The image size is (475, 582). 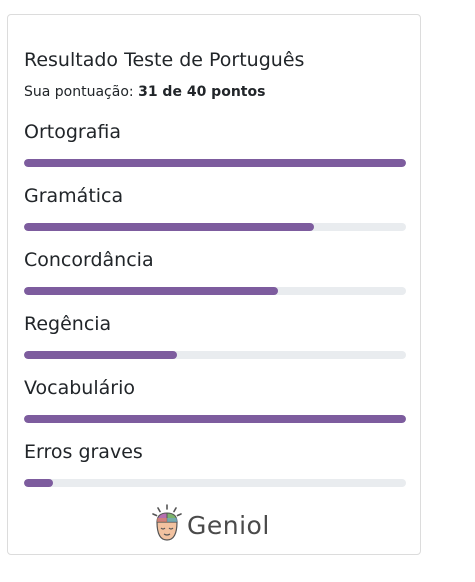 I want to click on category-label-regencia: Regência, so click(x=68, y=324).